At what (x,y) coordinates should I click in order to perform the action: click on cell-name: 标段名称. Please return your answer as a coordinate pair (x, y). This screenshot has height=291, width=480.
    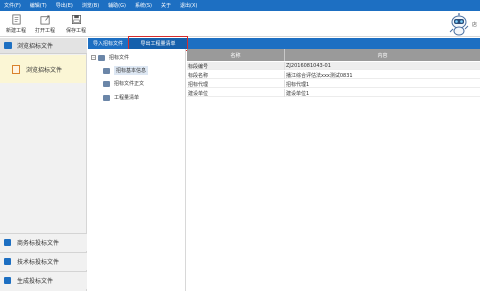
    Looking at the image, I should click on (236, 75).